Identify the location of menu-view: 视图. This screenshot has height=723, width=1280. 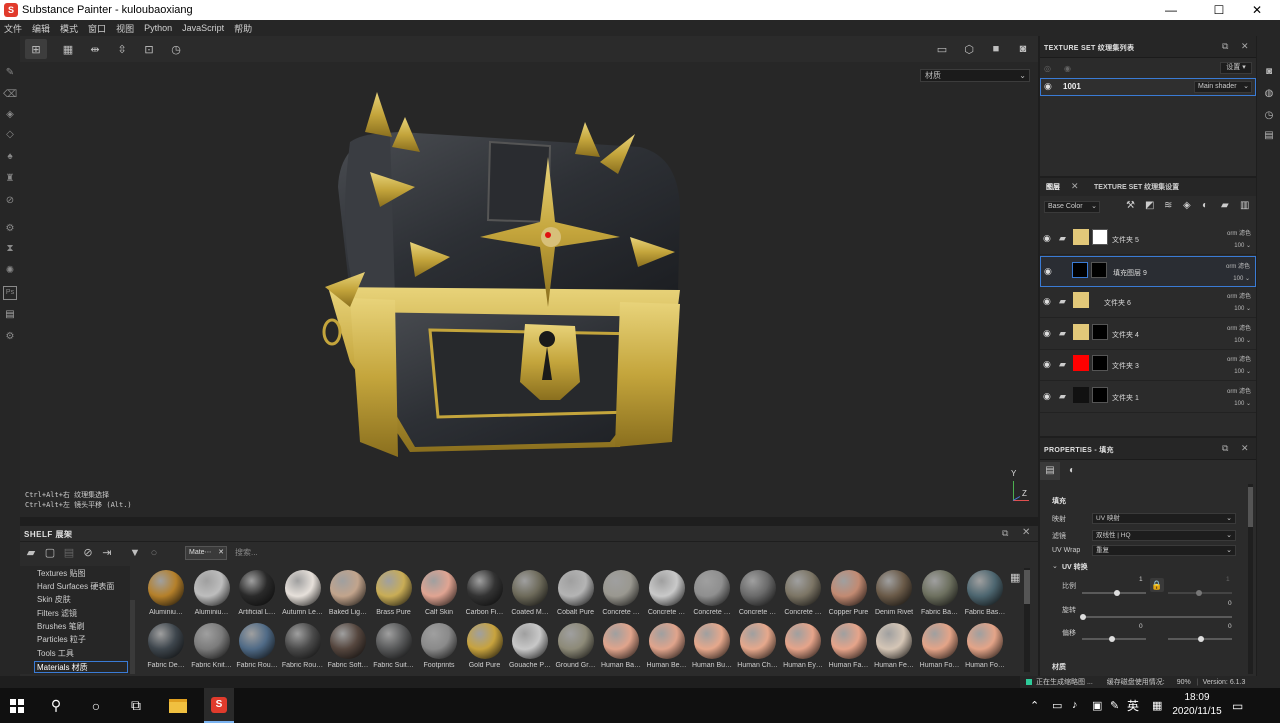
(125, 28).